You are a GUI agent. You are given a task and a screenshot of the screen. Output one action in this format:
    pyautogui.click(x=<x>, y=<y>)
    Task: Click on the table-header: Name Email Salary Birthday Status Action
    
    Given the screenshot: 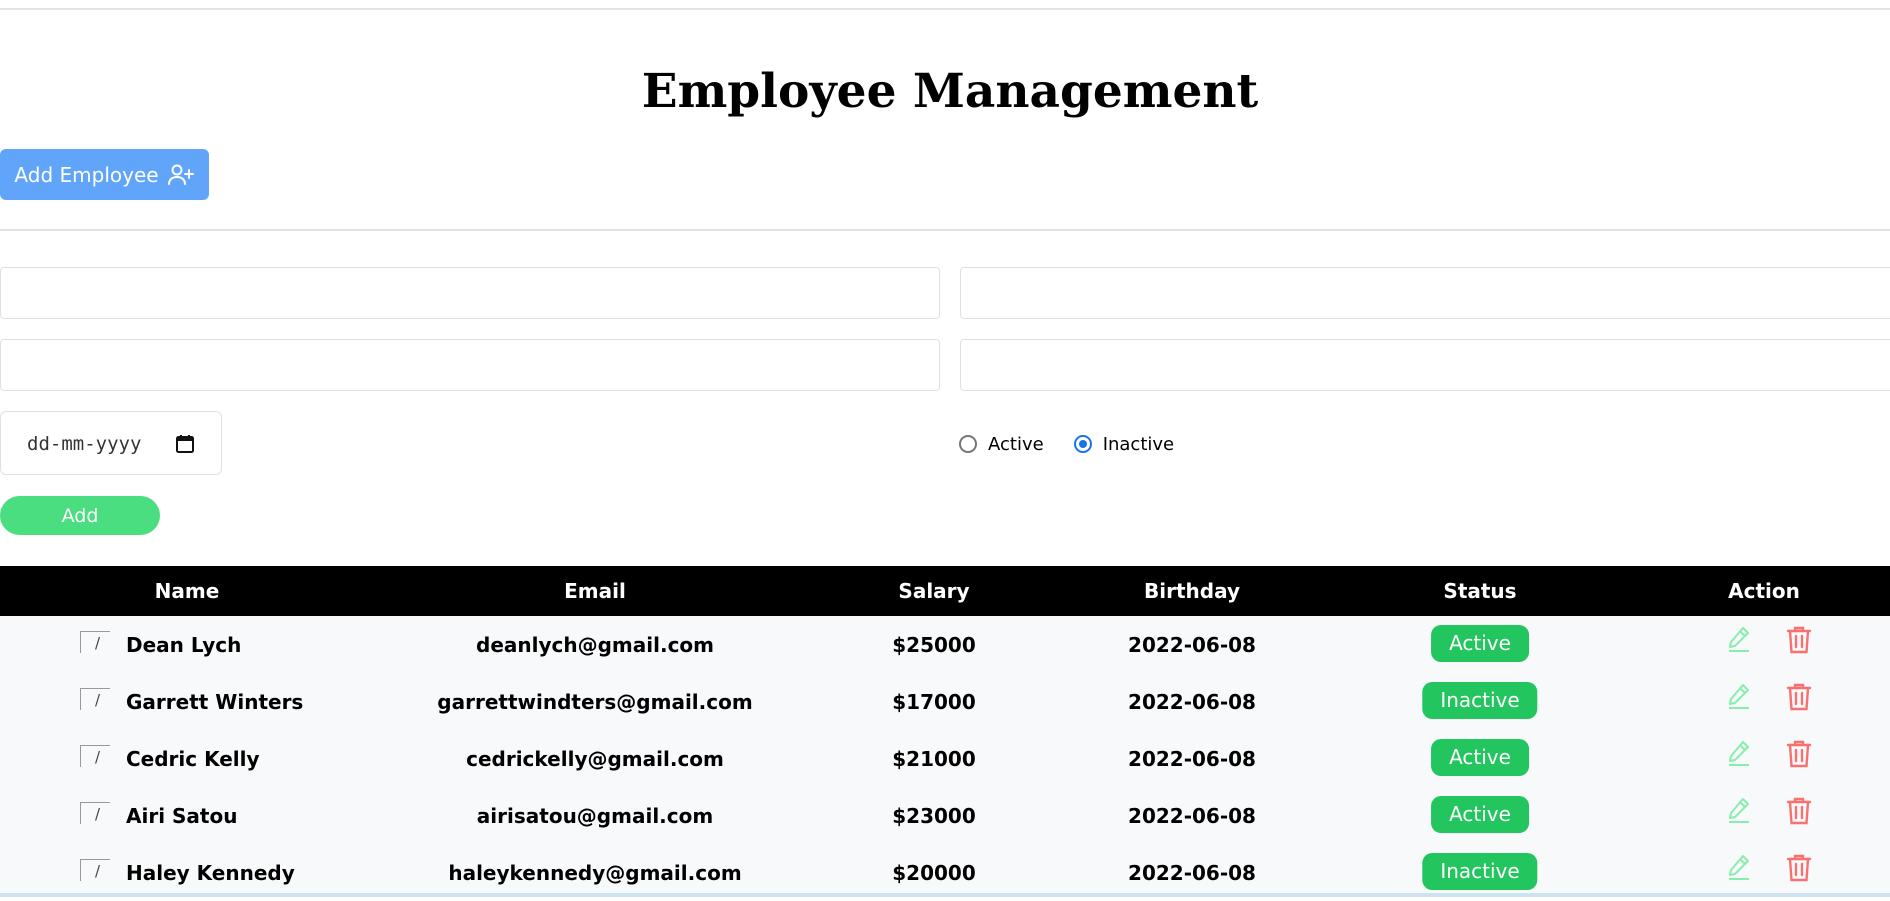 What is the action you would take?
    pyautogui.click(x=945, y=591)
    